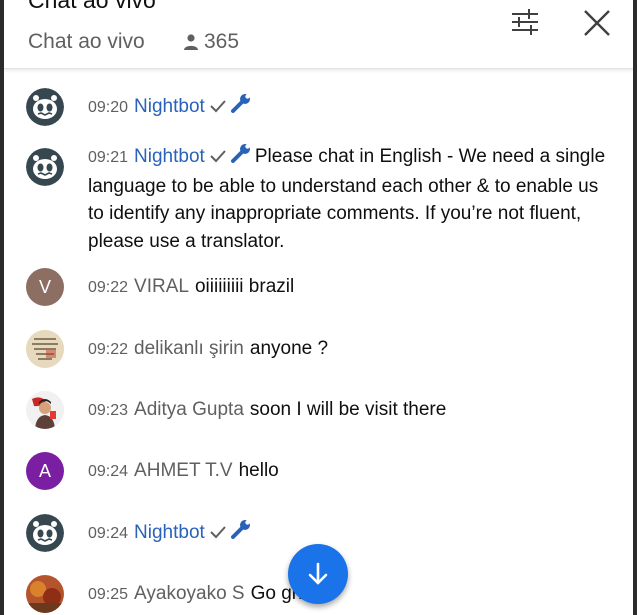 The image size is (637, 615). I want to click on message-author: VIRAL, so click(161, 286).